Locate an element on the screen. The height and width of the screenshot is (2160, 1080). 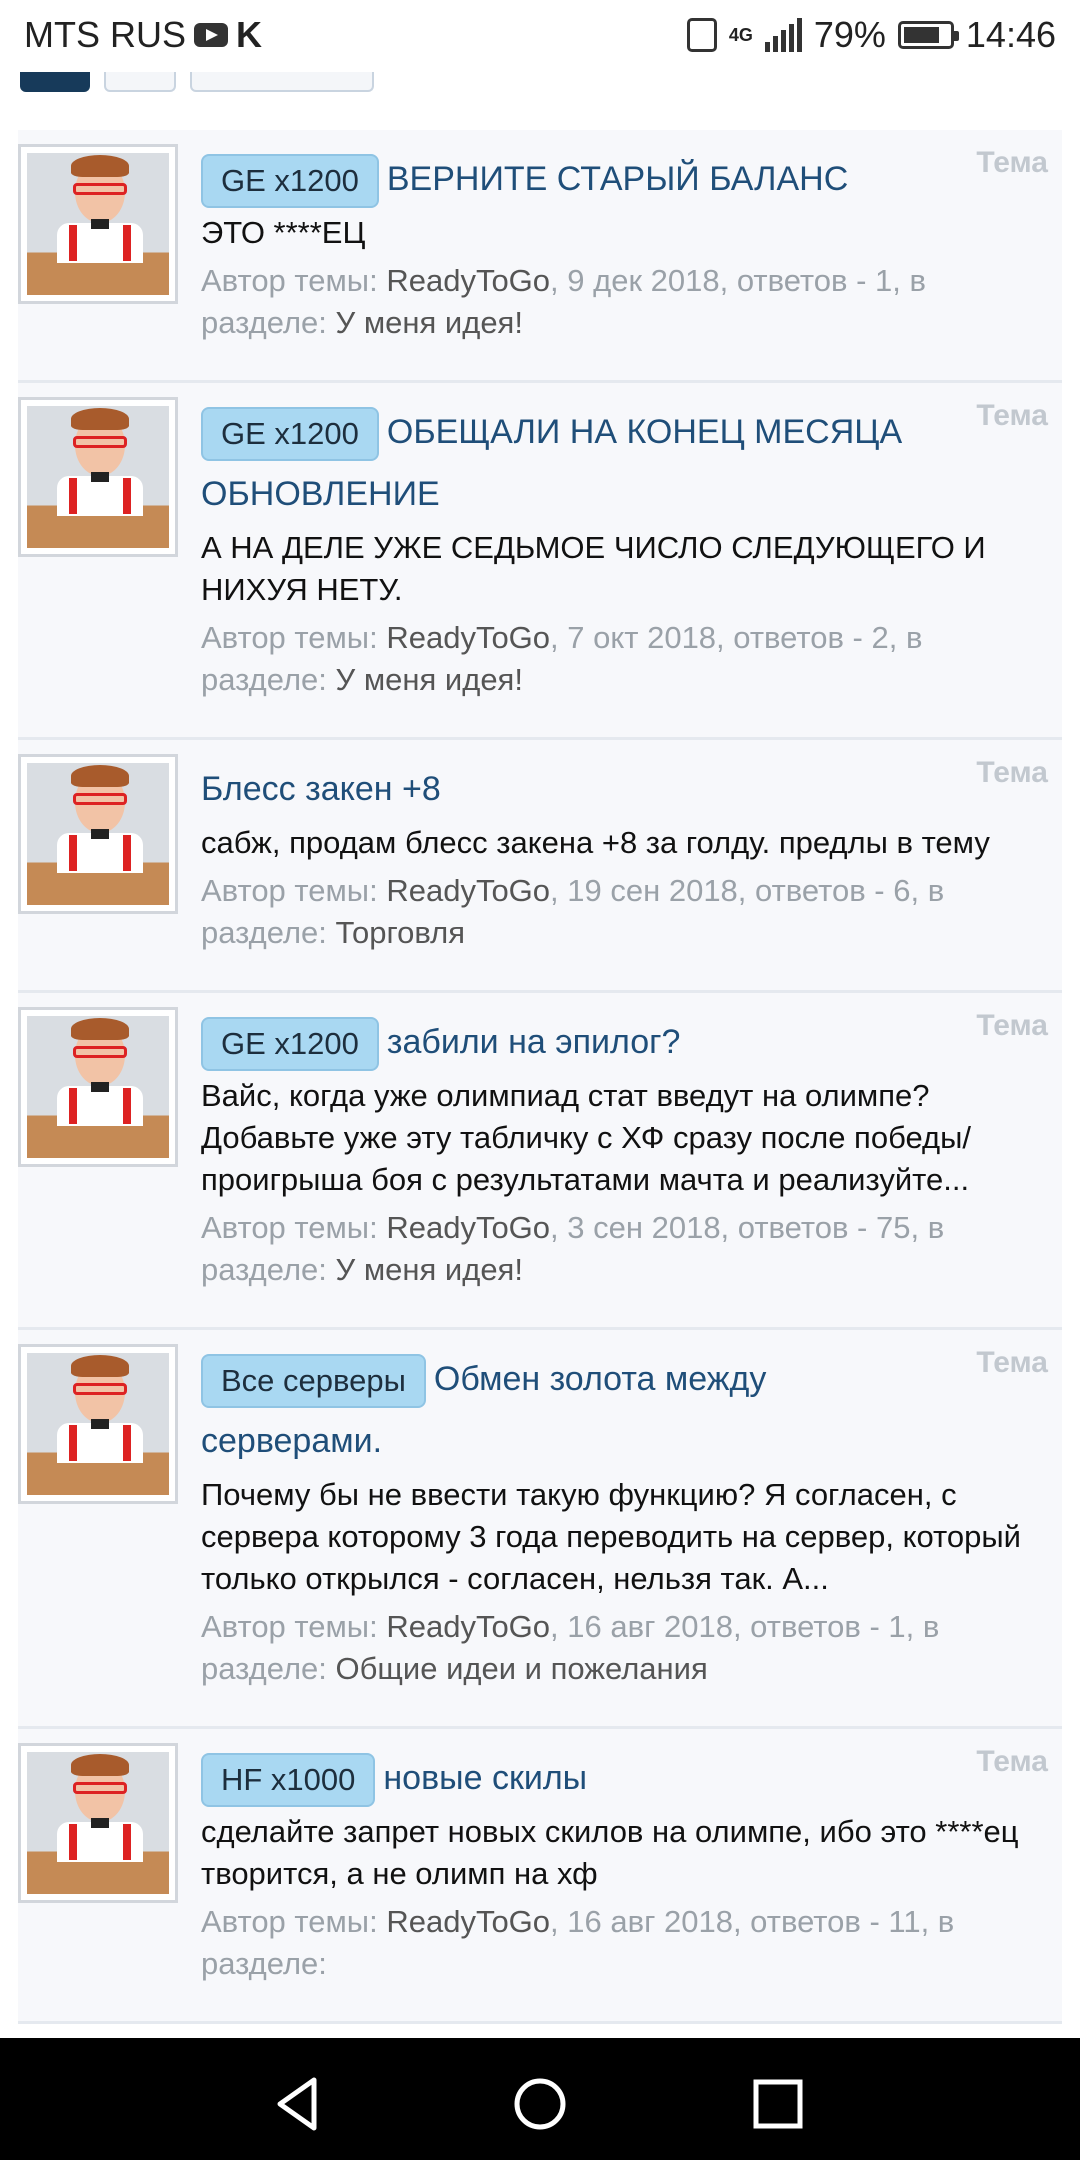
meta-info: , 16 авг 2018, ответов - 1, в is located at coordinates (745, 1626).